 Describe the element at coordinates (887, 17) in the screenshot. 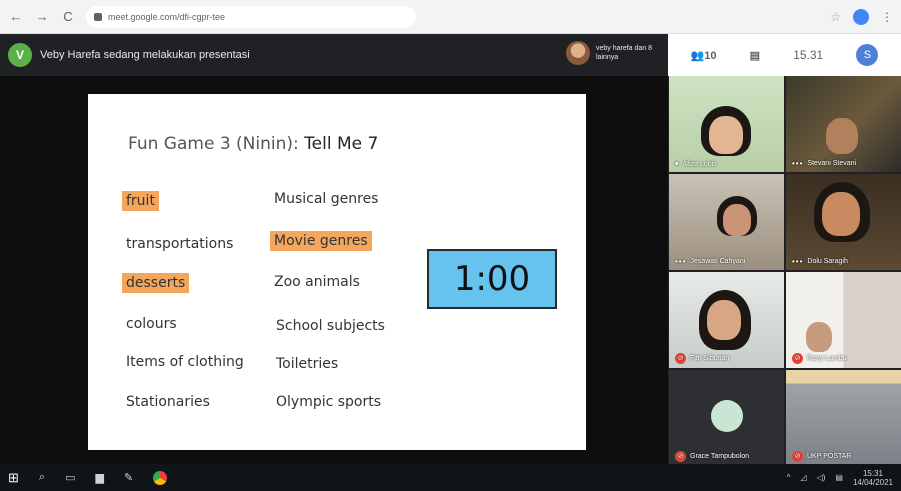

I see `kebab-icon: ⋮` at that location.